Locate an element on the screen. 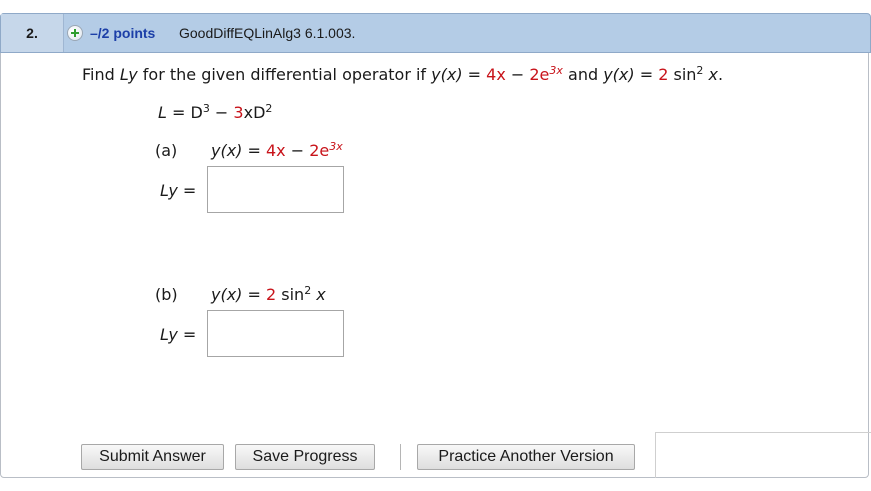 Image resolution: width=871 pixels, height=491 pixels. operator-definition: L = D3 − 3xD2 is located at coordinates (215, 112).